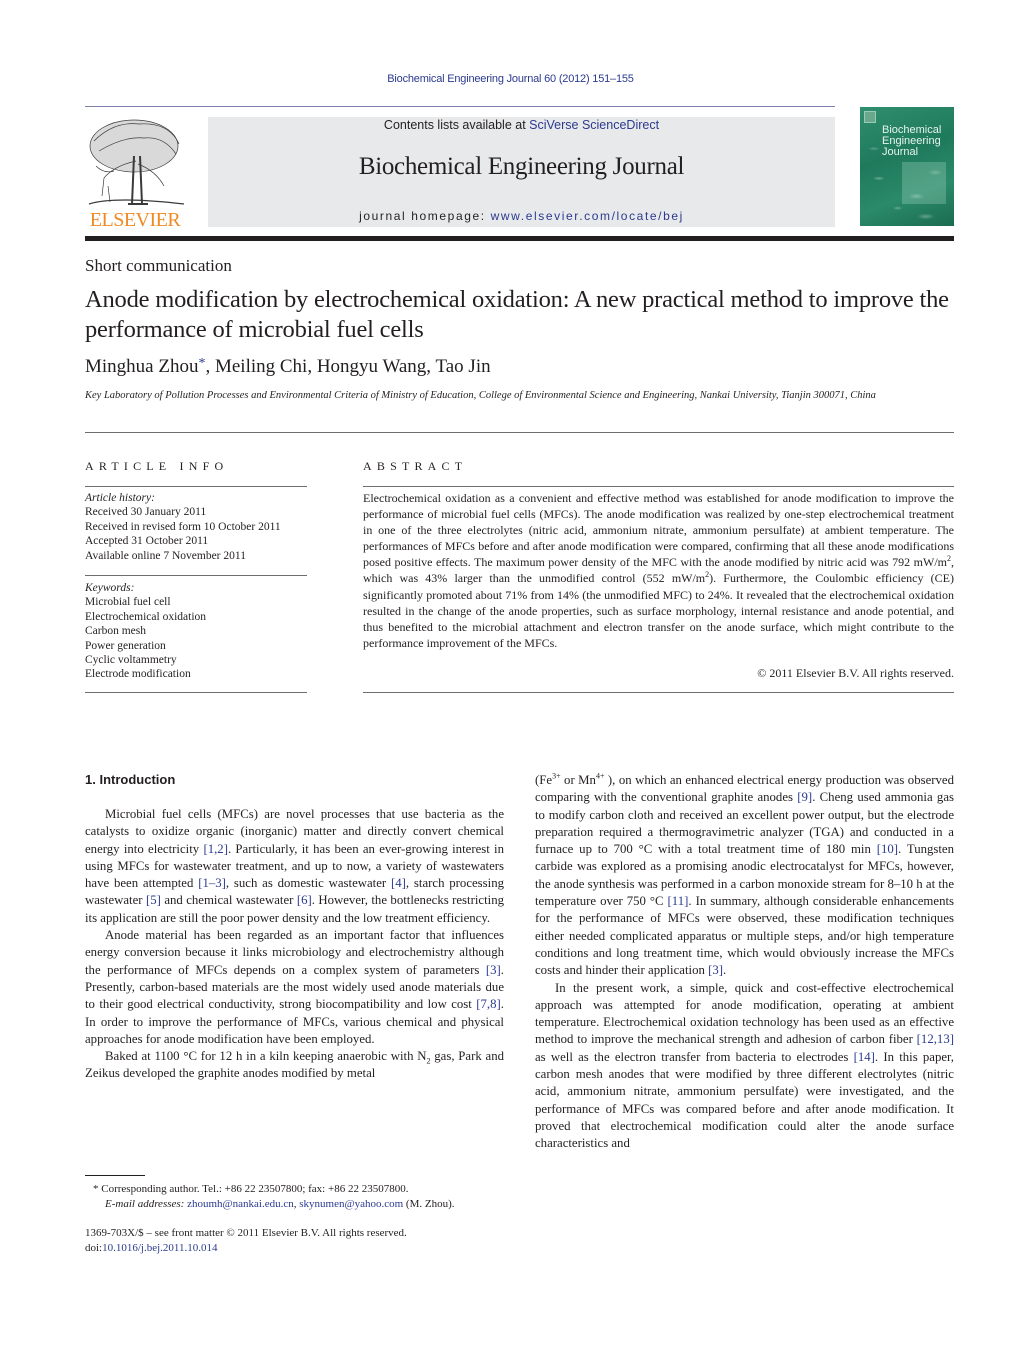 This screenshot has height=1351, width=1021. What do you see at coordinates (157, 466) in the screenshot?
I see `article-info-heading: ARTICLE INFO` at bounding box center [157, 466].